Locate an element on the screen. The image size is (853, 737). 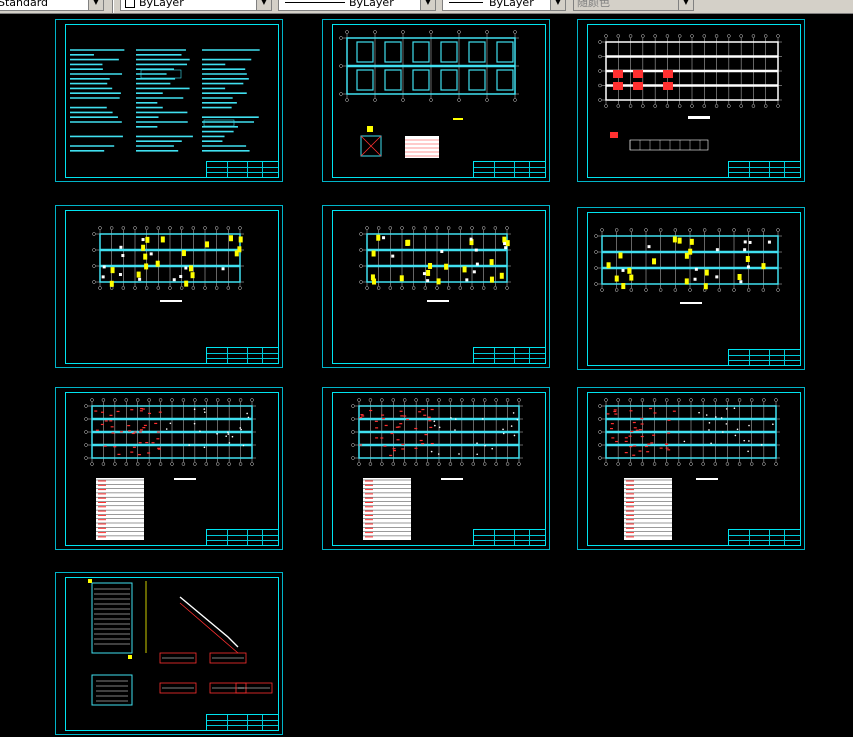
sheet-column-layout is located at coordinates (691, 100).